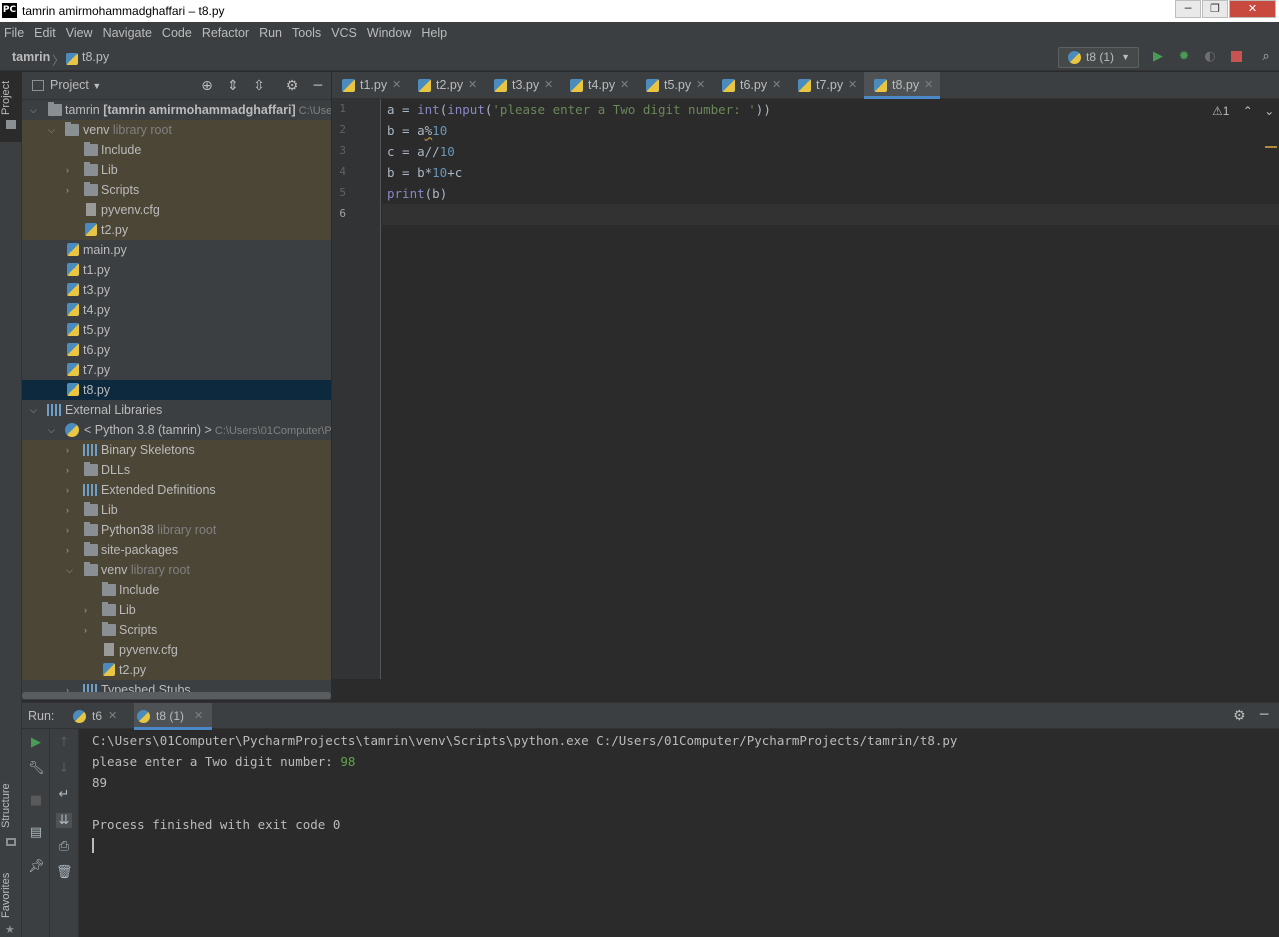  I want to click on scroll-to-end-icon: ⇊, so click(64, 820).